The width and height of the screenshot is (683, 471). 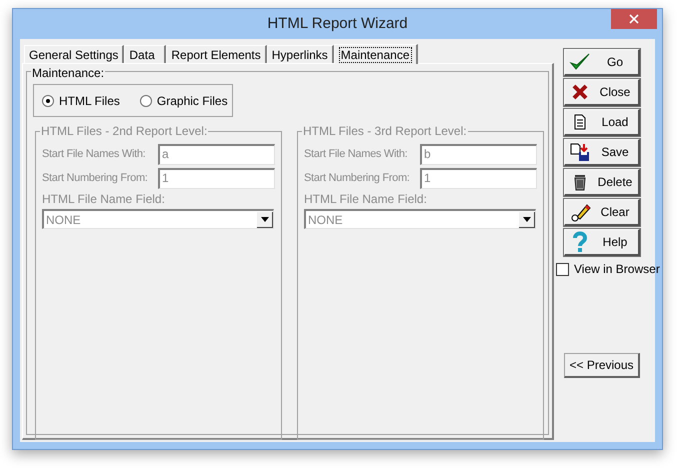 What do you see at coordinates (216, 54) in the screenshot?
I see `tab: Report Elements` at bounding box center [216, 54].